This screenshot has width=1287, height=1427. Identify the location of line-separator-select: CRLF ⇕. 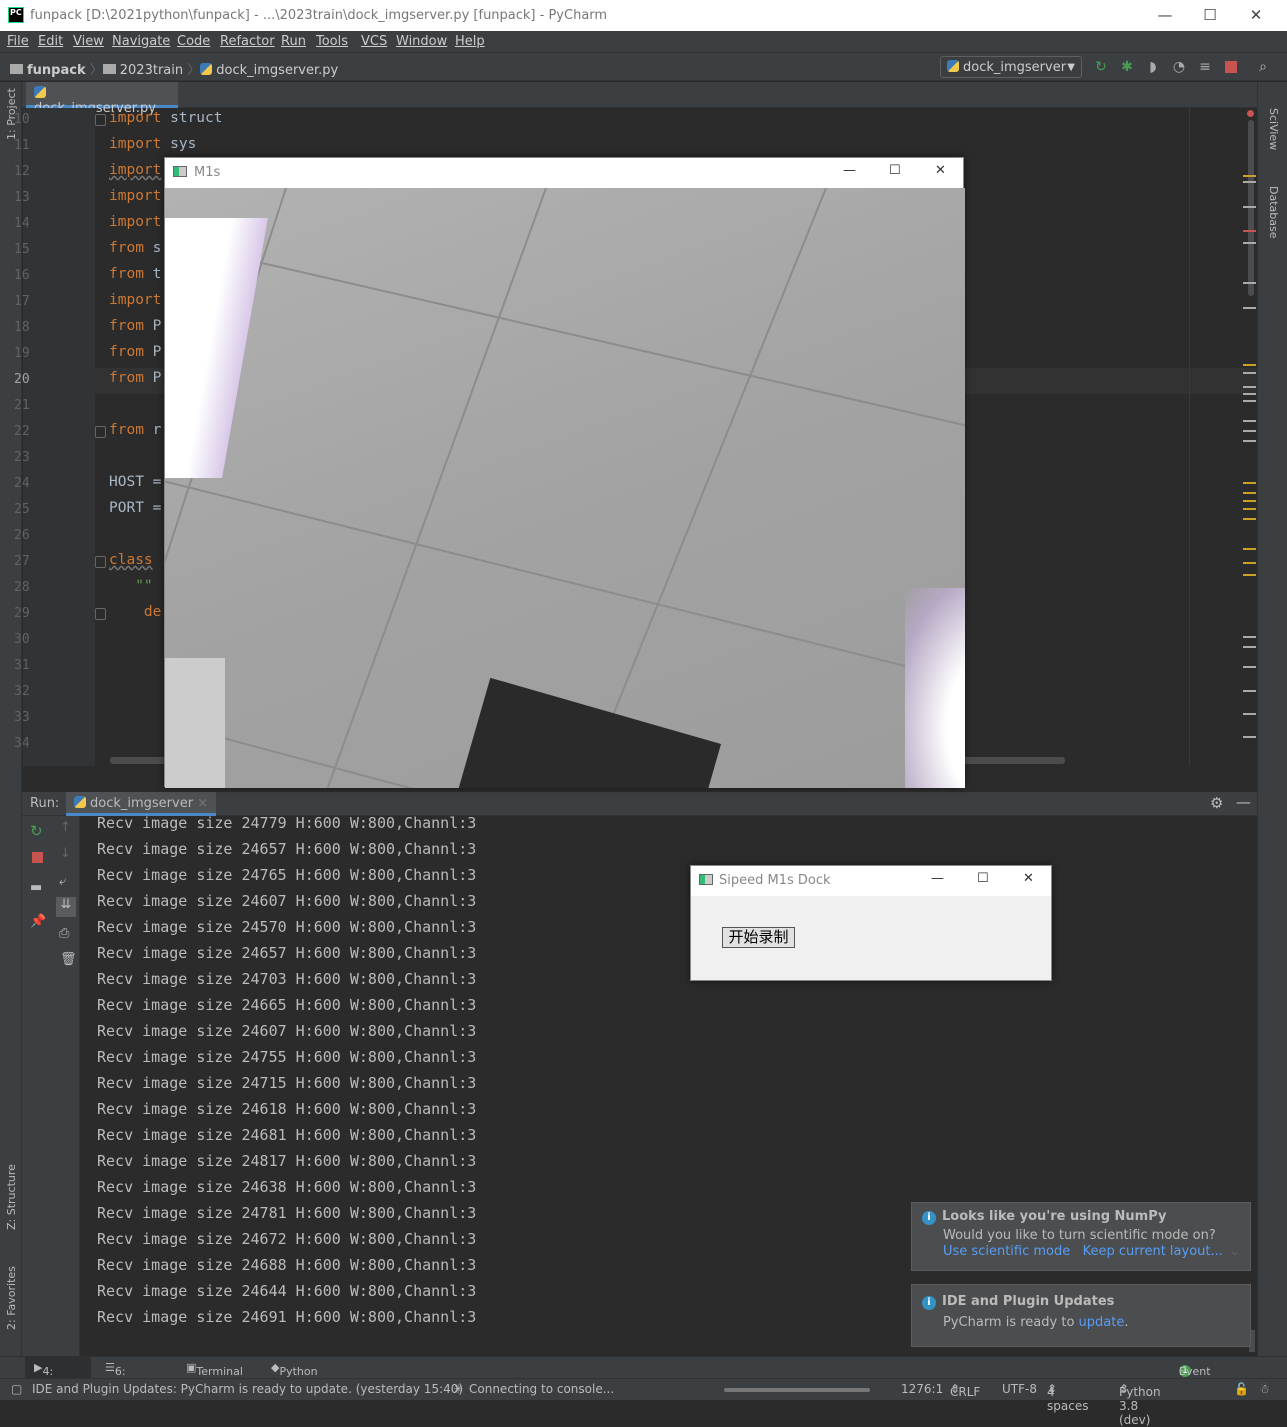
(965, 1390).